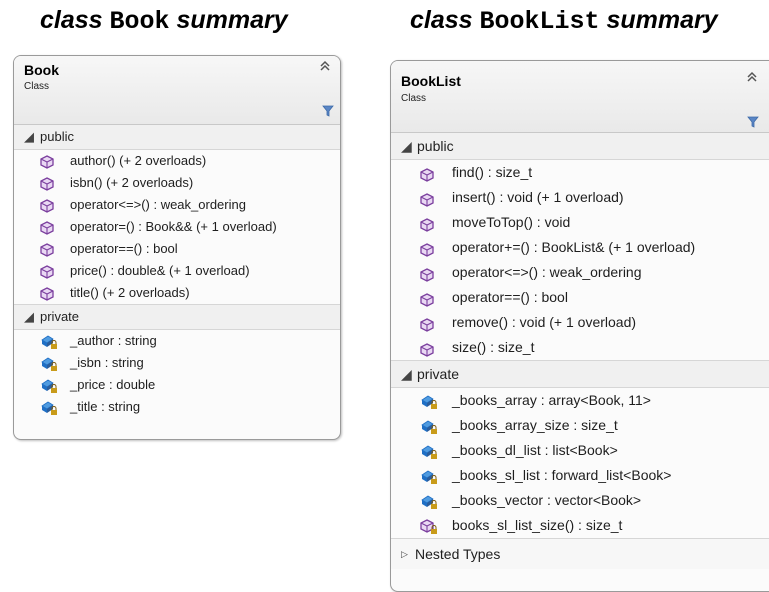 The width and height of the screenshot is (769, 592). What do you see at coordinates (49, 411) in the screenshot?
I see `private-field-icon` at bounding box center [49, 411].